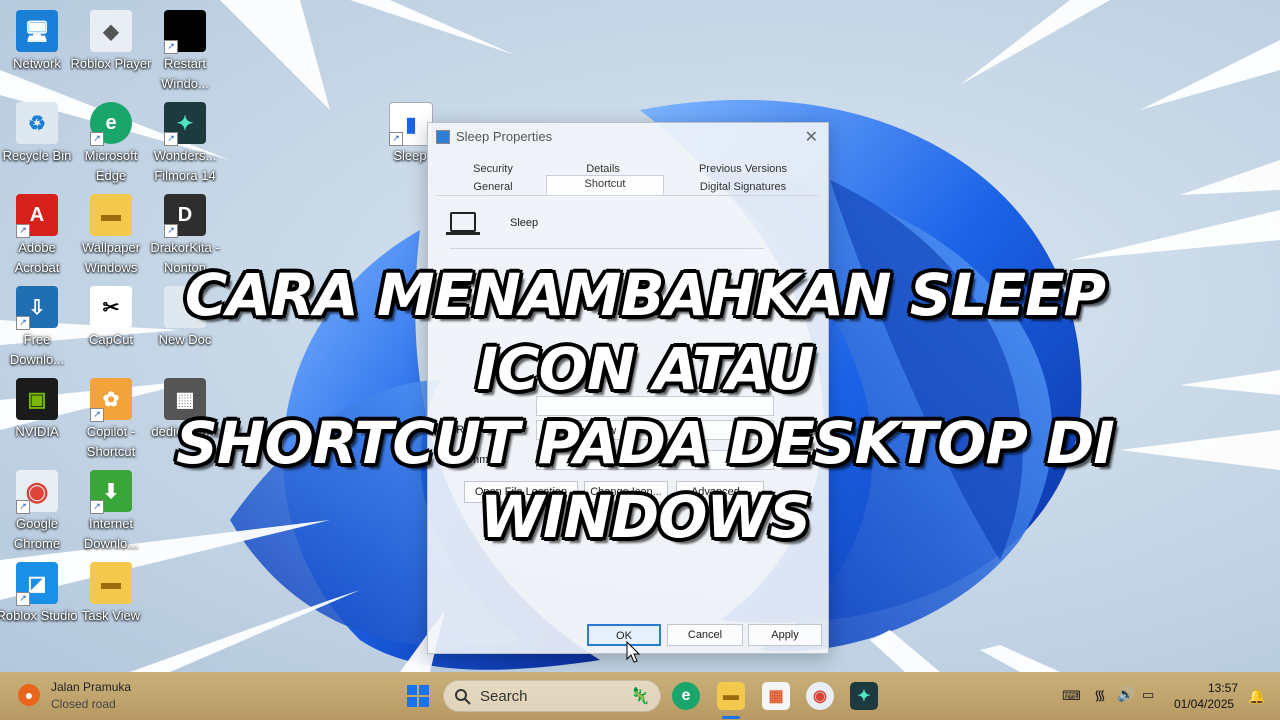 The height and width of the screenshot is (720, 1280). I want to click on divider, so click(607, 248).